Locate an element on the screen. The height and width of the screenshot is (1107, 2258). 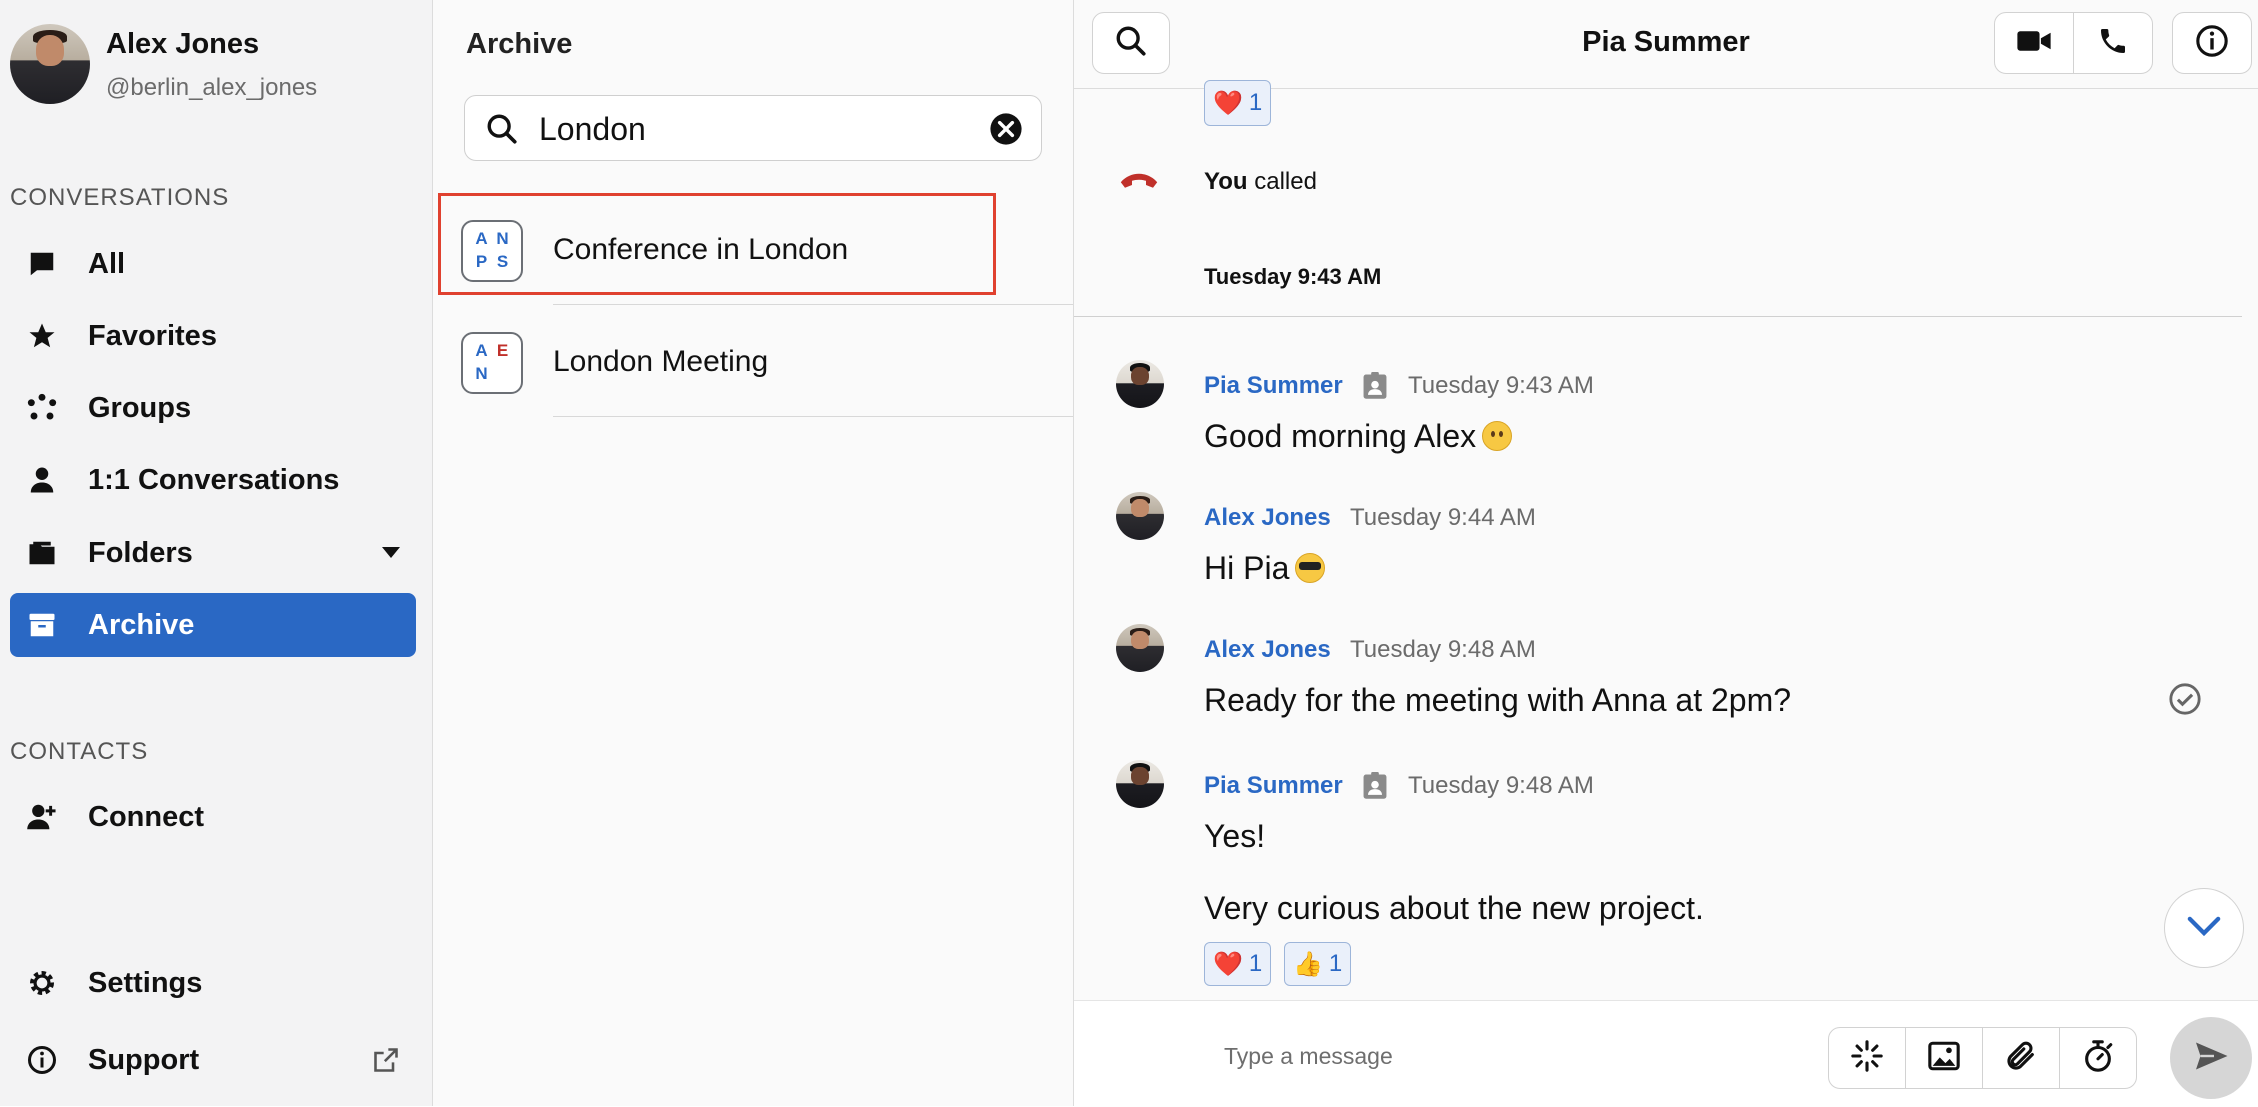
gear-icon is located at coordinates (42, 983).